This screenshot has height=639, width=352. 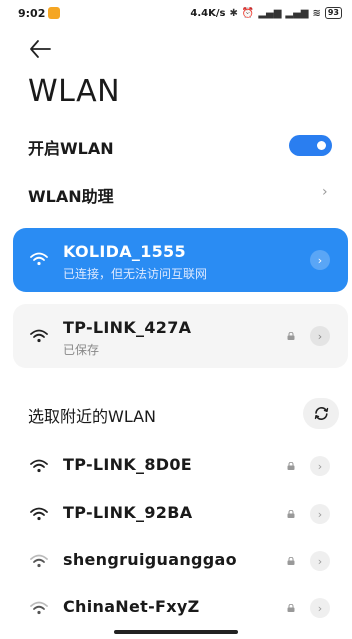 I want to click on back-arrow-icon, so click(x=40, y=49).